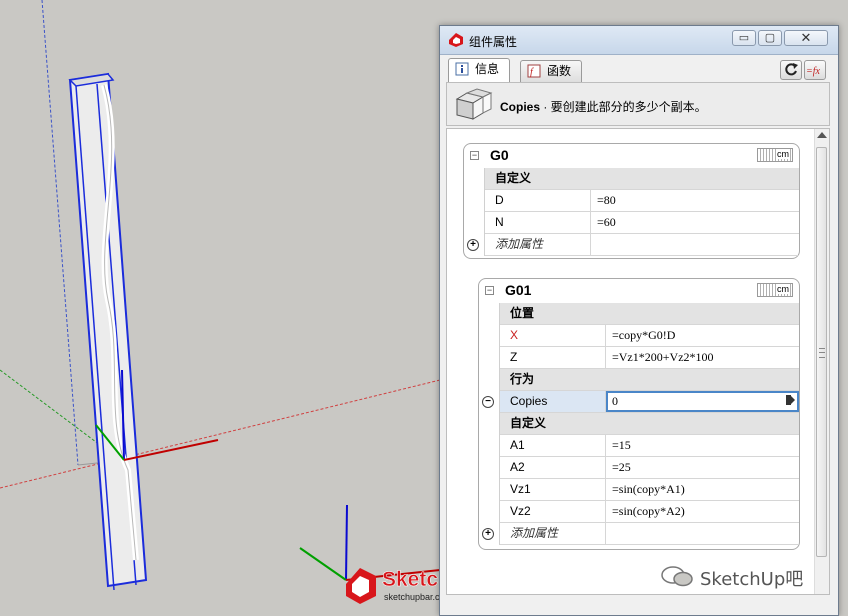 The width and height of the screenshot is (848, 616). Describe the element at coordinates (639, 40) in the screenshot. I see `title-bar: 组件属性 ▭ ▢ ✕` at that location.